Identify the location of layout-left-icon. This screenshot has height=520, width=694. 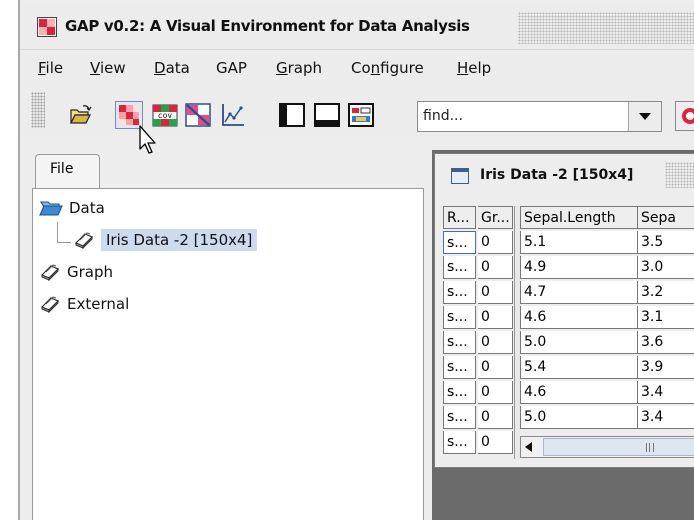
(292, 115).